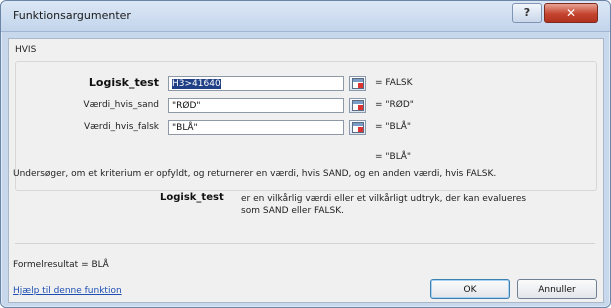  I want to click on arg-label-vaerdi-hvis-sand: Værdi_hvis_sand, so click(121, 105).